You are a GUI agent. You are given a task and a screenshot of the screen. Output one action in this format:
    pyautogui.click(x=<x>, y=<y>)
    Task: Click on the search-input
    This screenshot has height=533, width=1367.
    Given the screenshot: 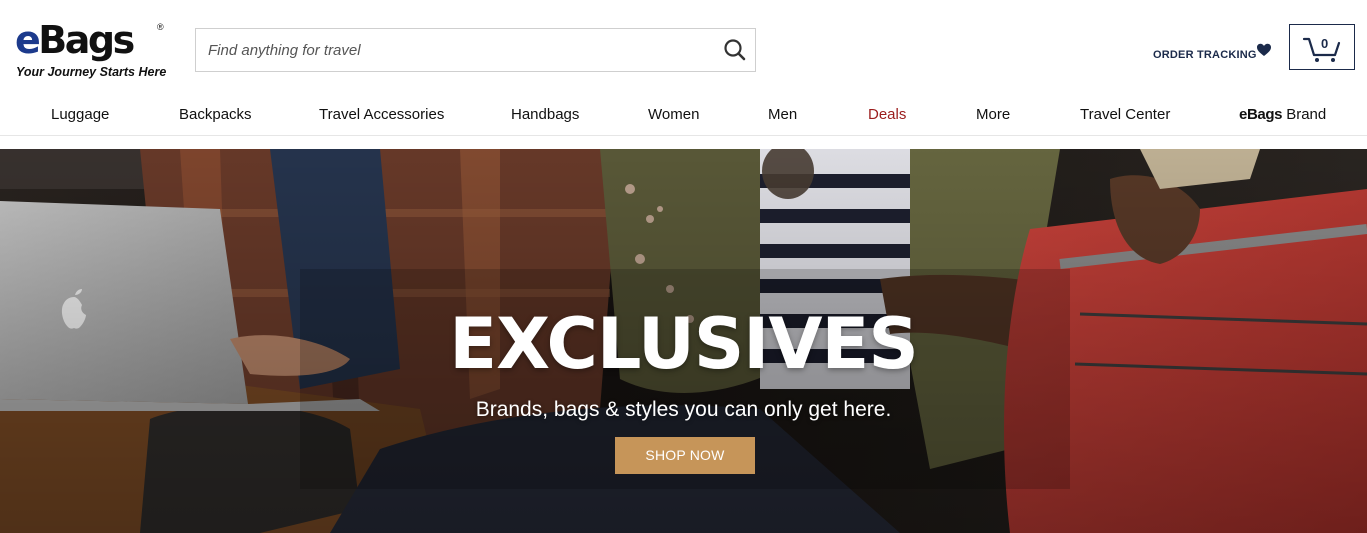 What is the action you would take?
    pyautogui.click(x=456, y=50)
    